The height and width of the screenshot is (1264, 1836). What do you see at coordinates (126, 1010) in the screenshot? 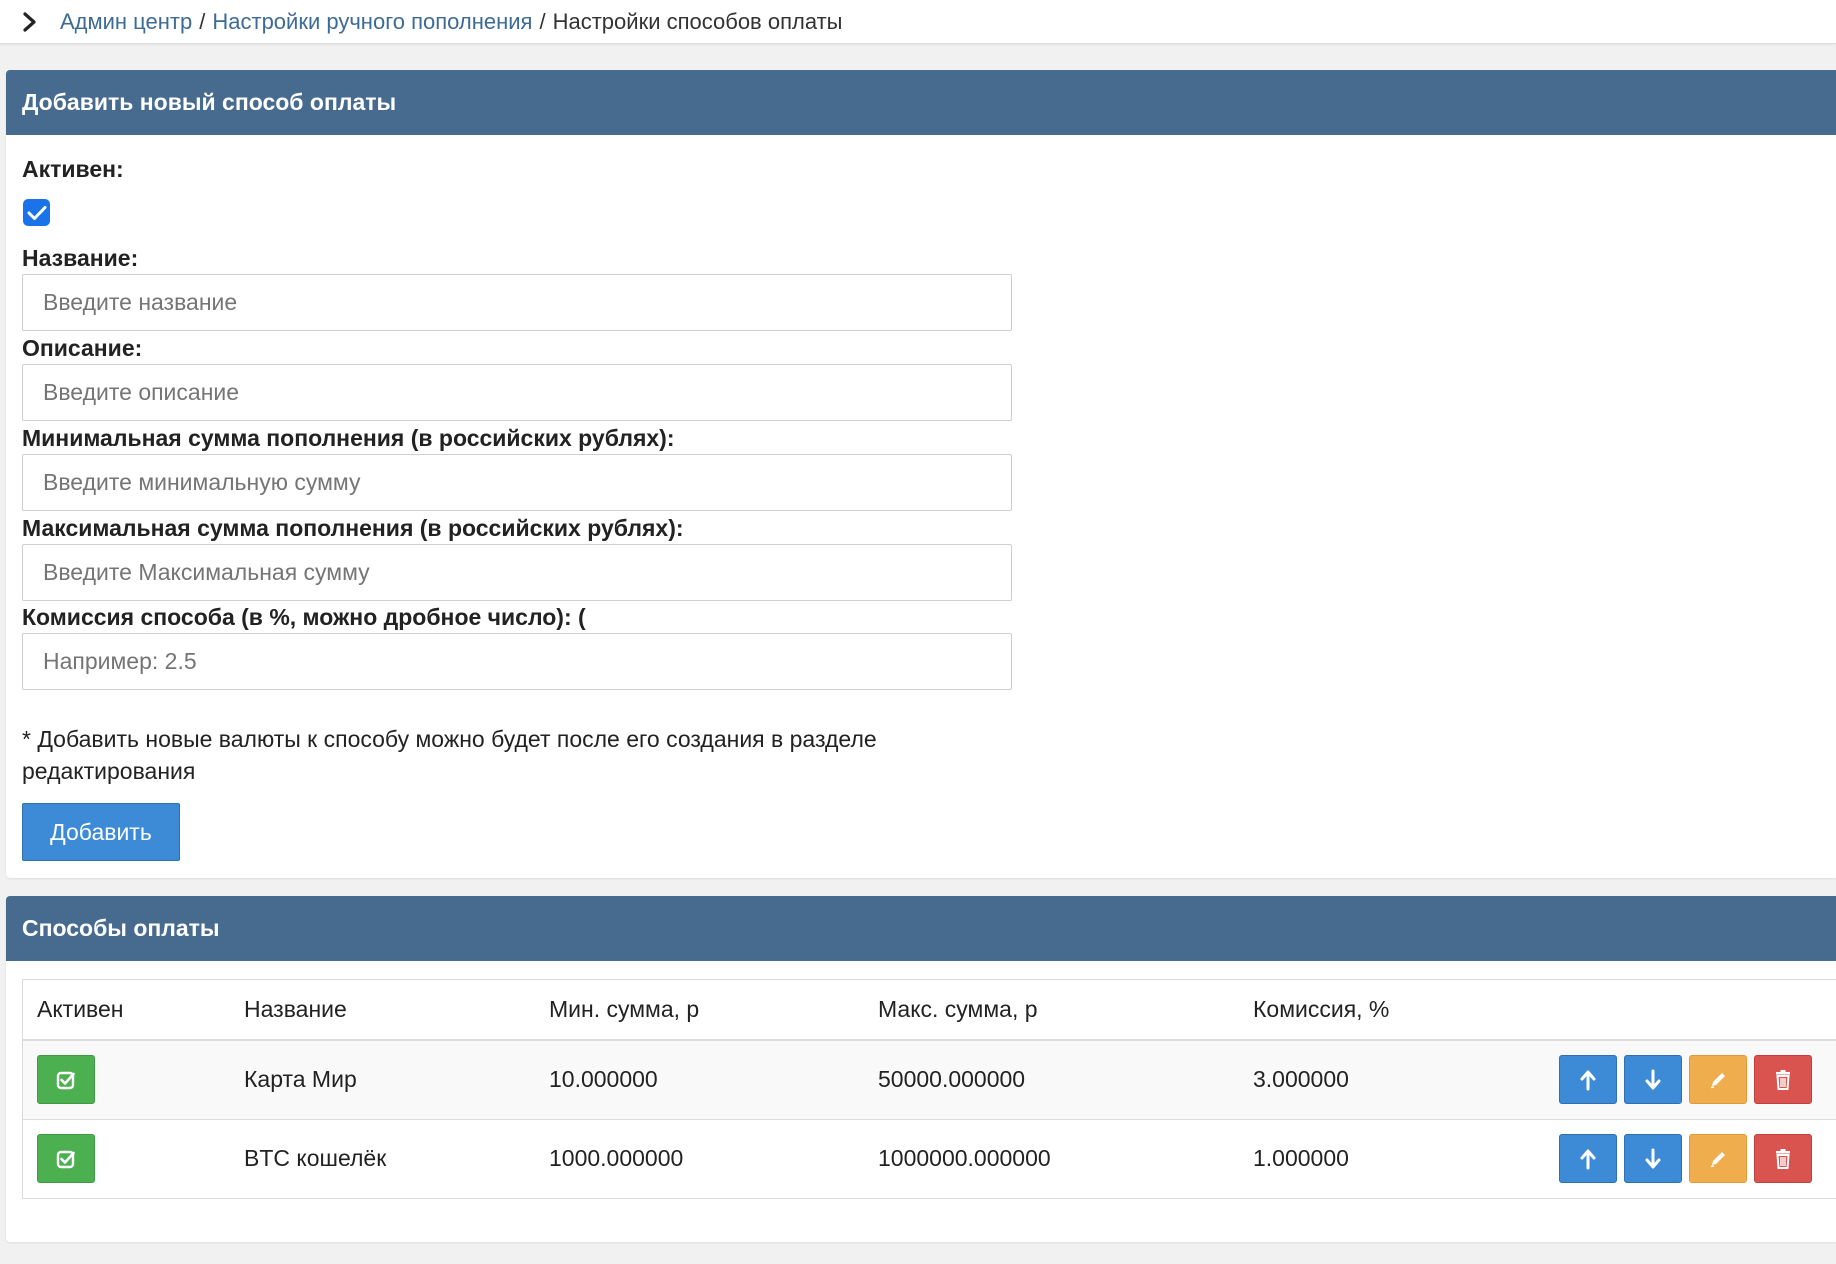
I see `column-header-active: Активен` at bounding box center [126, 1010].